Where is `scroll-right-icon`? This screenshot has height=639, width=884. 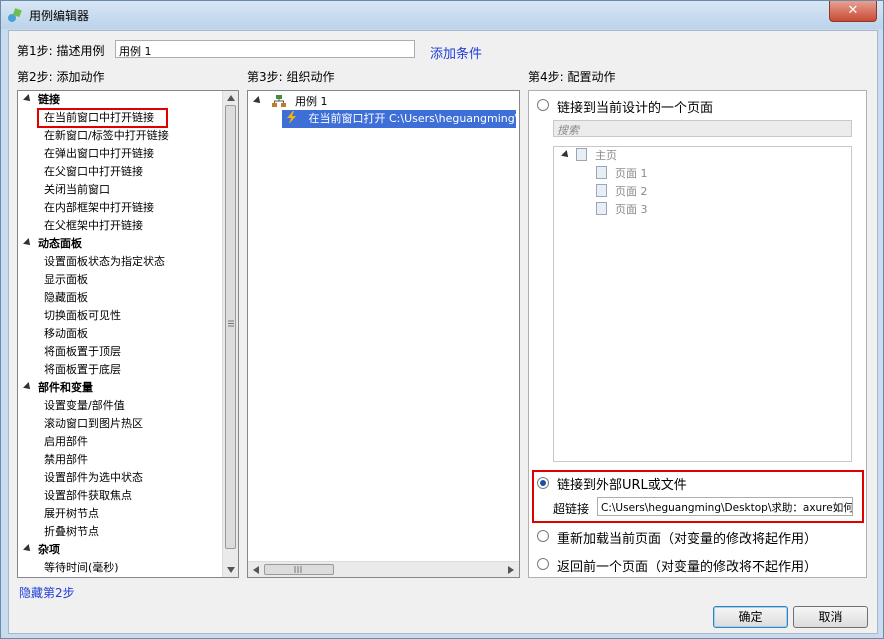
scroll-right-icon is located at coordinates (511, 570).